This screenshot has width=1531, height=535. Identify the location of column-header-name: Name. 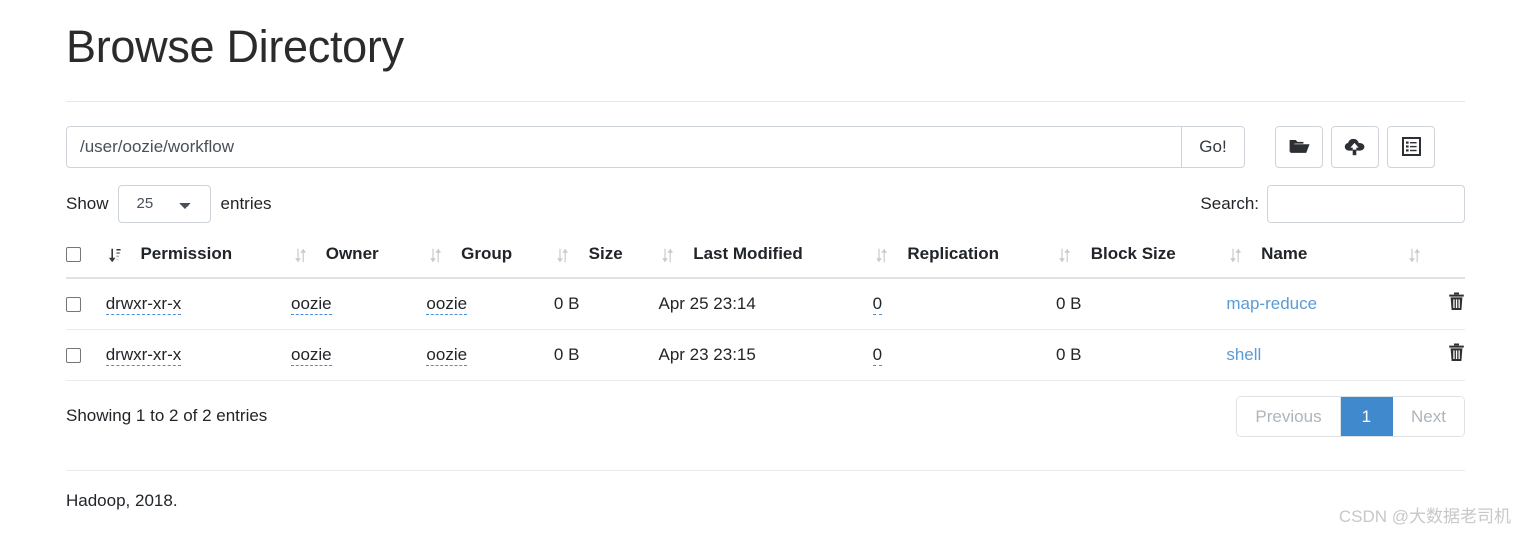
(1316, 257).